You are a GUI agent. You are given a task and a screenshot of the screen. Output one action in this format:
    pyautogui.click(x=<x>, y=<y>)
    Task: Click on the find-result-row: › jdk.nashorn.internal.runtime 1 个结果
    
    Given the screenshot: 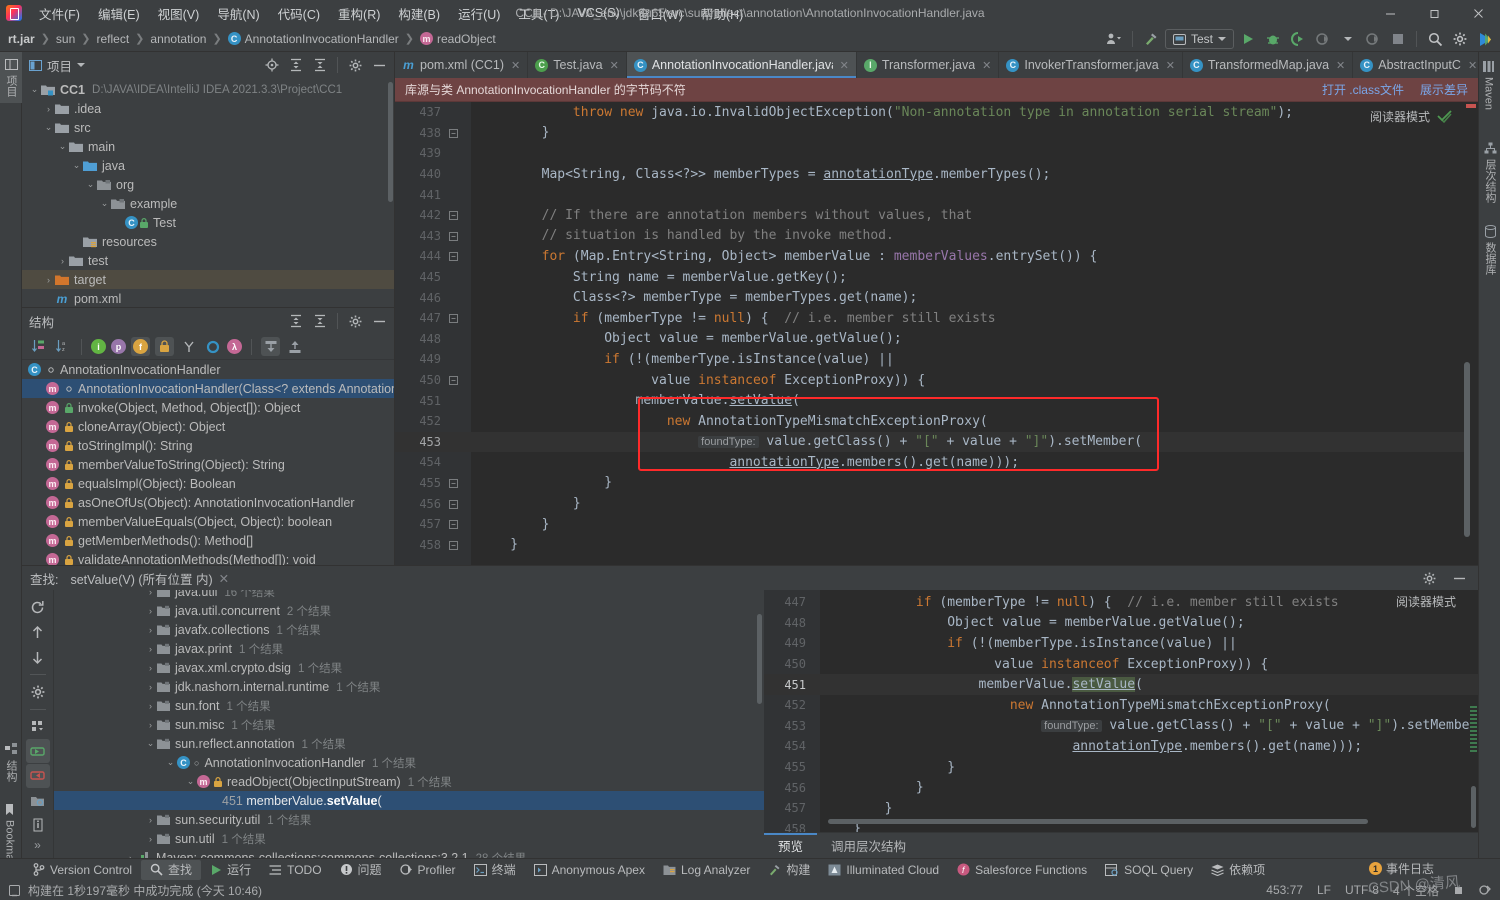 What is the action you would take?
    pyautogui.click(x=409, y=686)
    